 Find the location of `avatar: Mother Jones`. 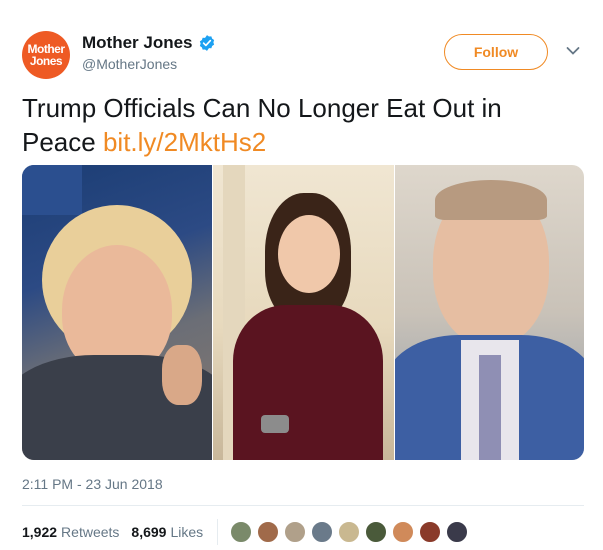

avatar: Mother Jones is located at coordinates (46, 55).